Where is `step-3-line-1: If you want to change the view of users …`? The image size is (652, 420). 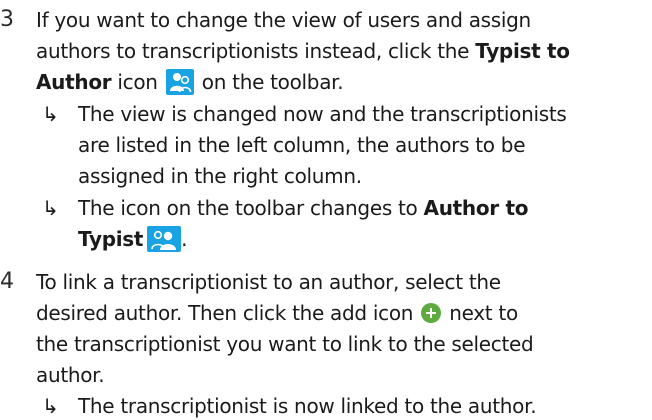 step-3-line-1: If you want to change the view of users … is located at coordinates (283, 20).